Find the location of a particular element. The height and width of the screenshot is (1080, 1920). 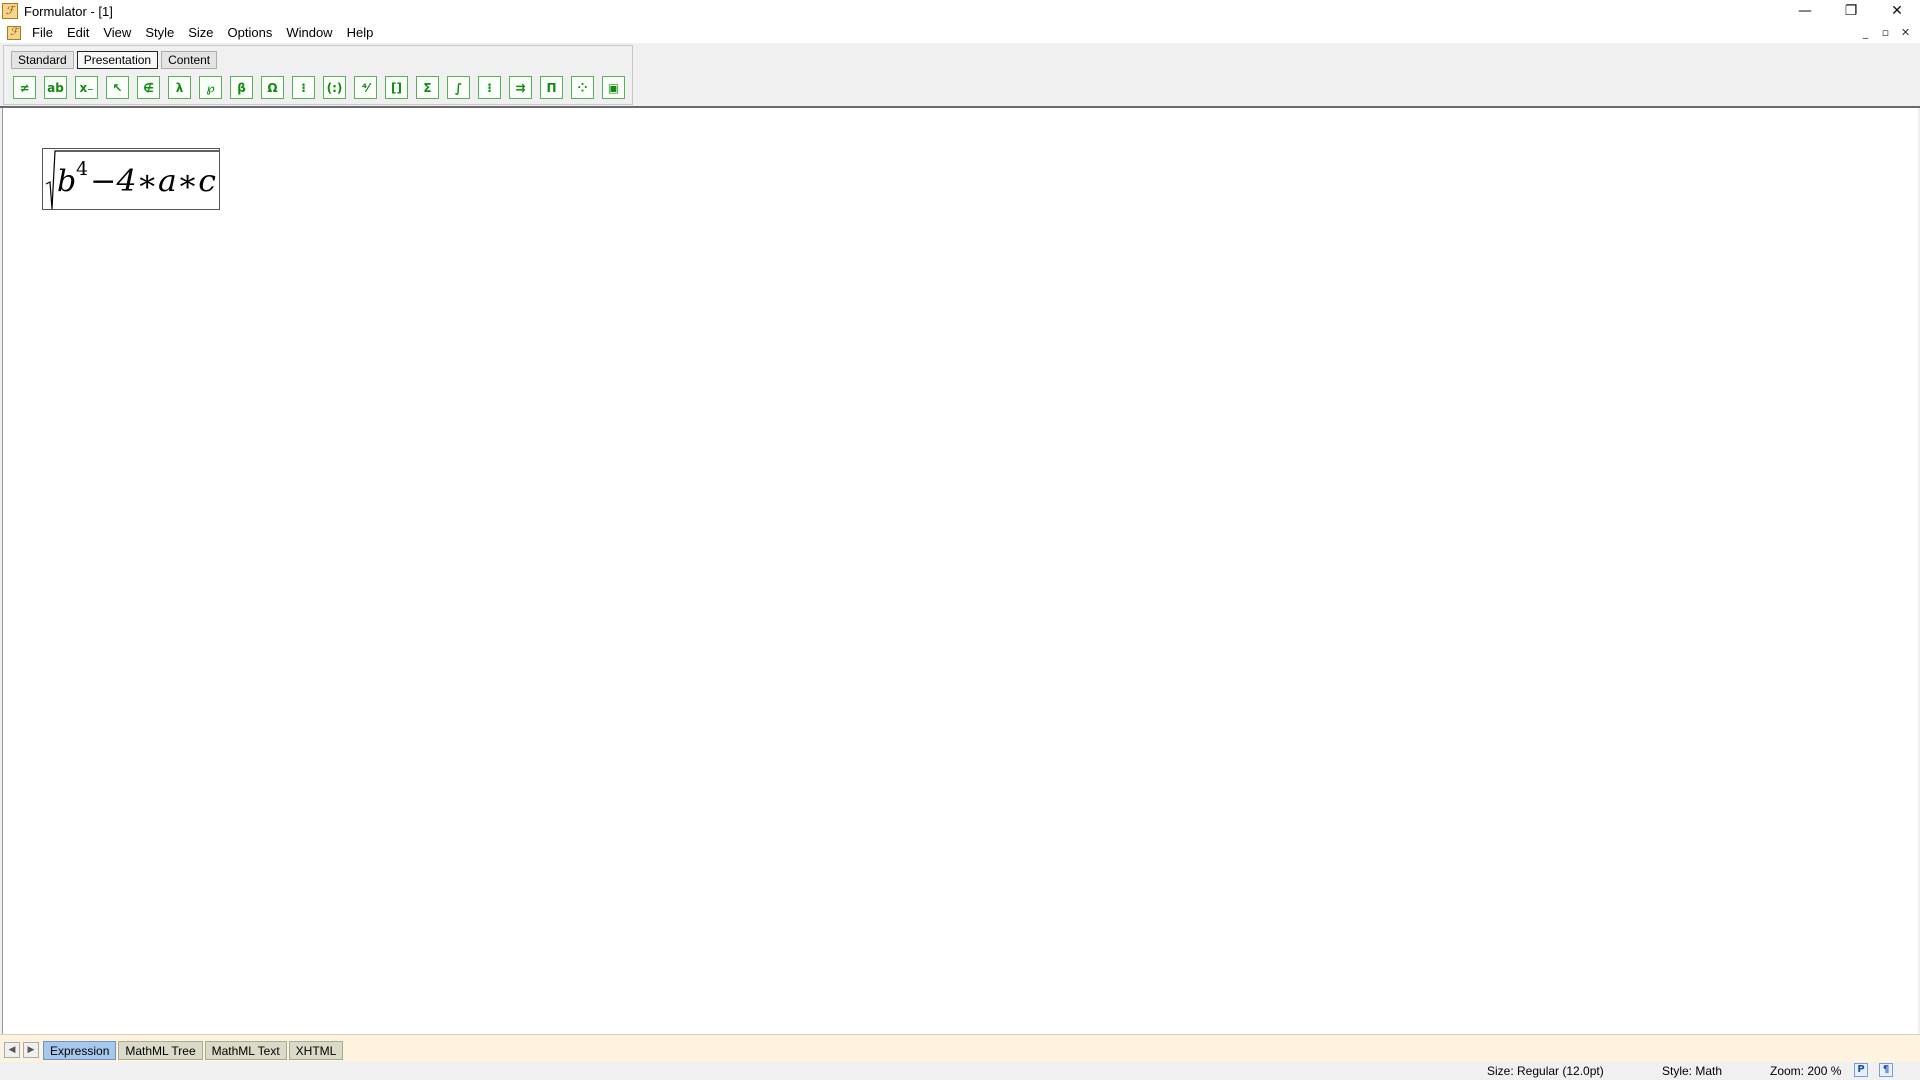

paragraph-icon: ¶ is located at coordinates (1886, 1070).